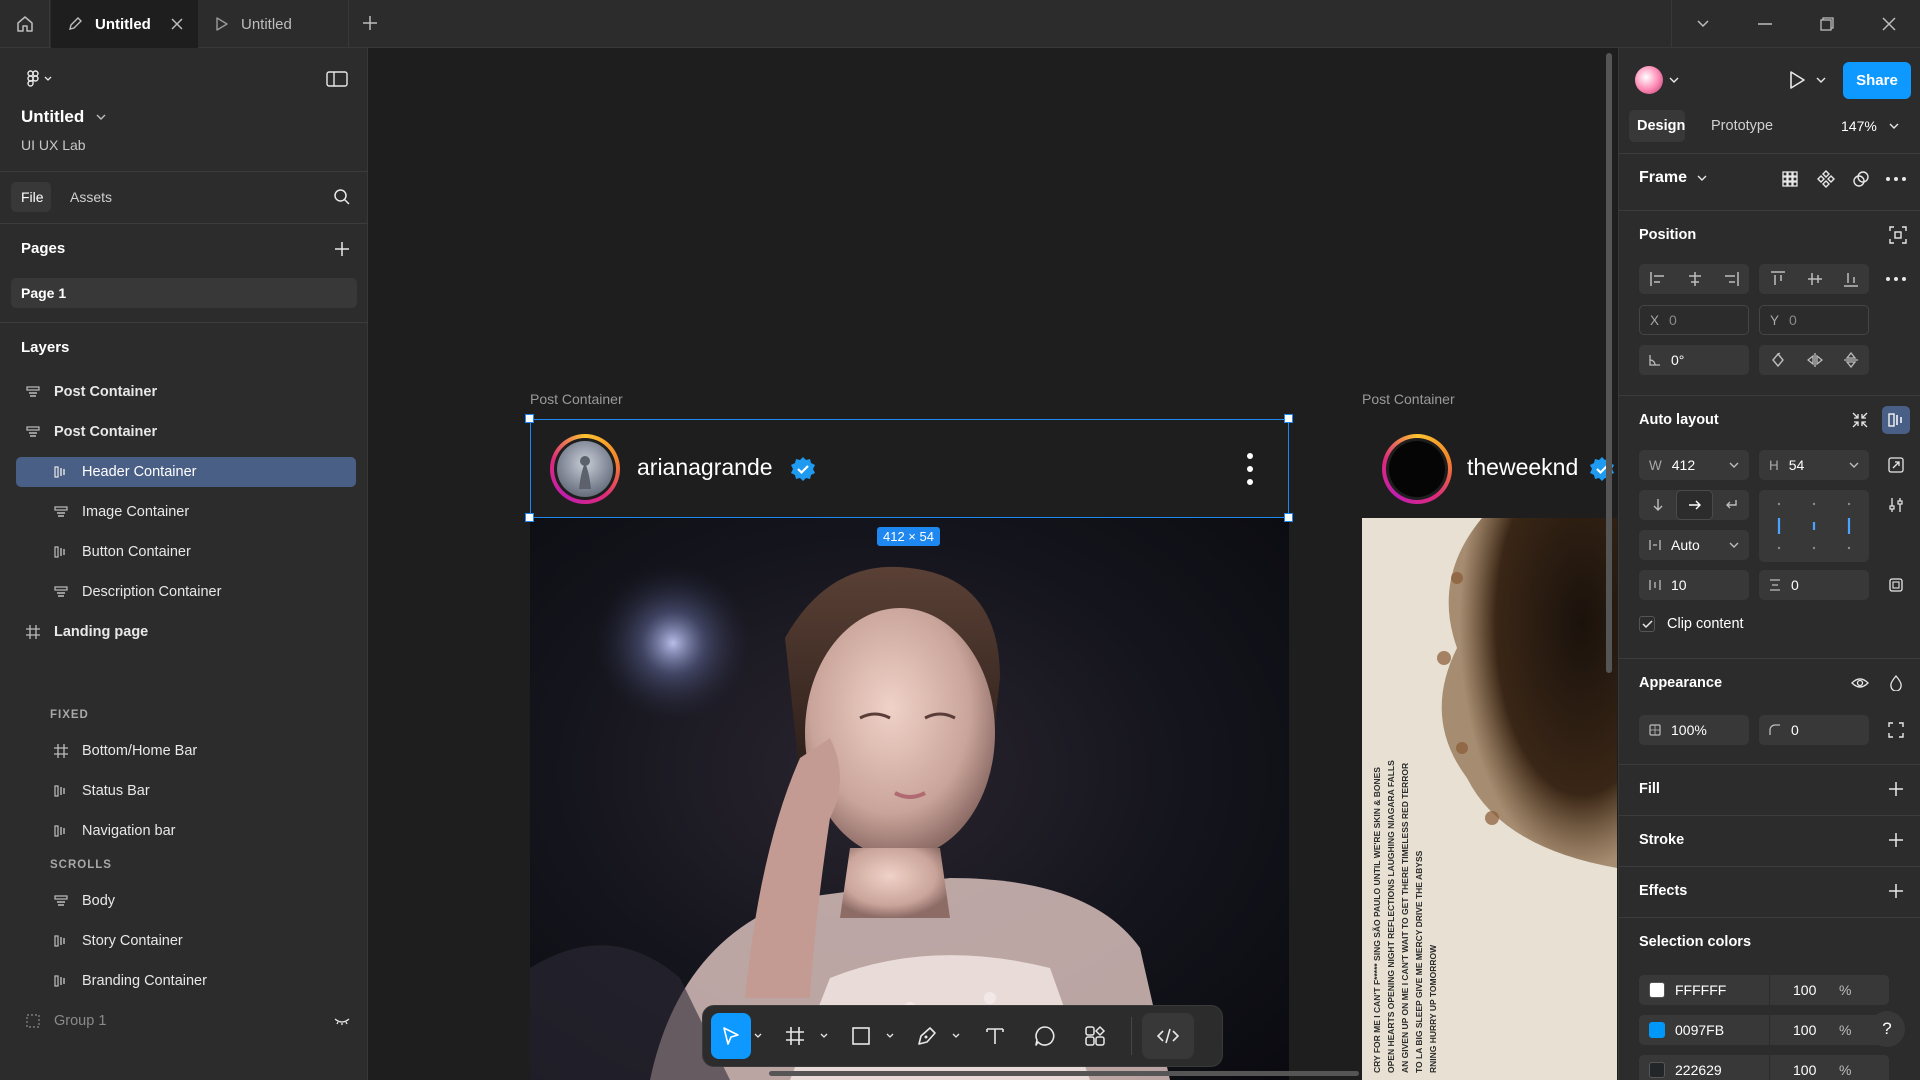  I want to click on constraints-button, so click(1898, 235).